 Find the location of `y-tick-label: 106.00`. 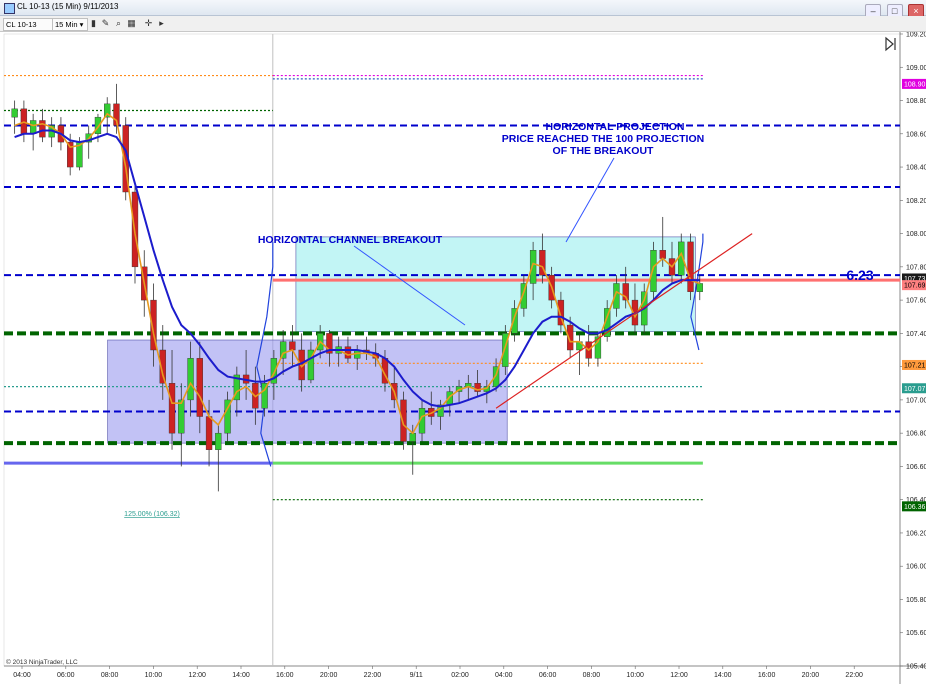

y-tick-label: 106.00 is located at coordinates (916, 567).